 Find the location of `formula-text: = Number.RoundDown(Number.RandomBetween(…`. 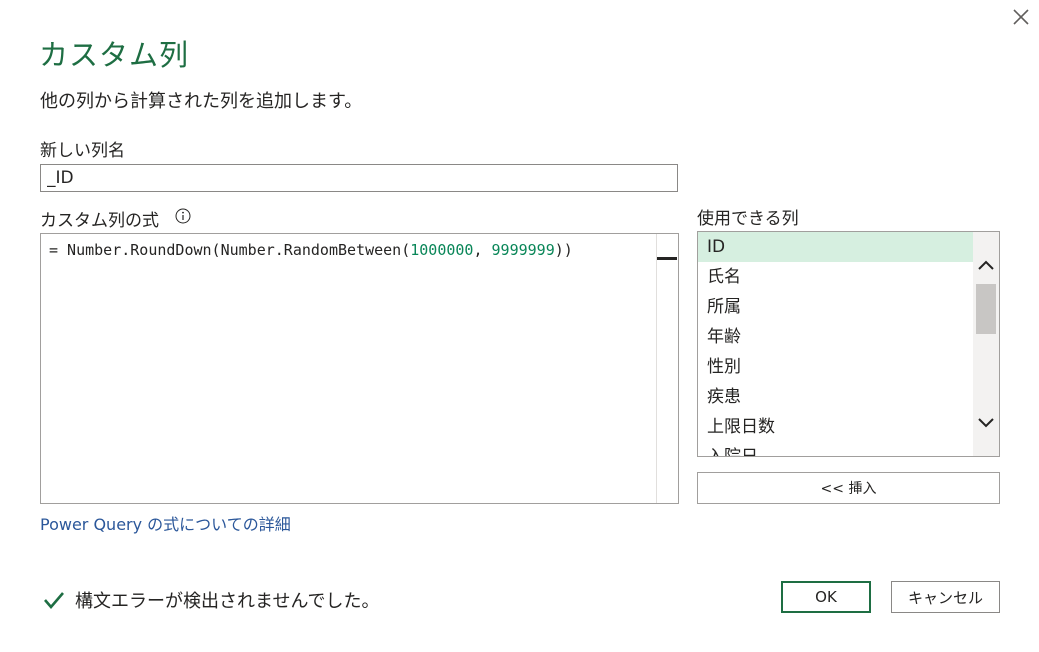

formula-text: = Number.RoundDown(Number.RandomBetween(… is located at coordinates (311, 250).